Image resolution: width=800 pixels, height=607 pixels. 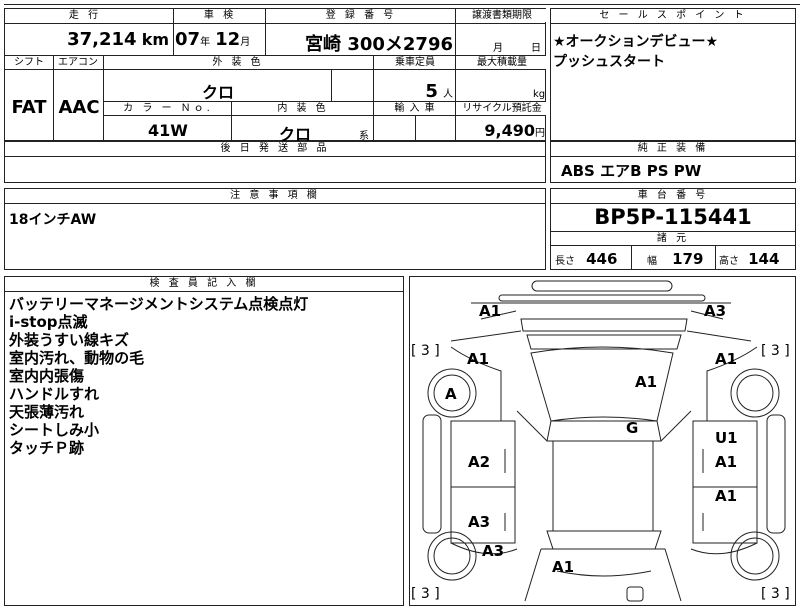 I want to click on mark-left-fender: A1, so click(x=478, y=359).